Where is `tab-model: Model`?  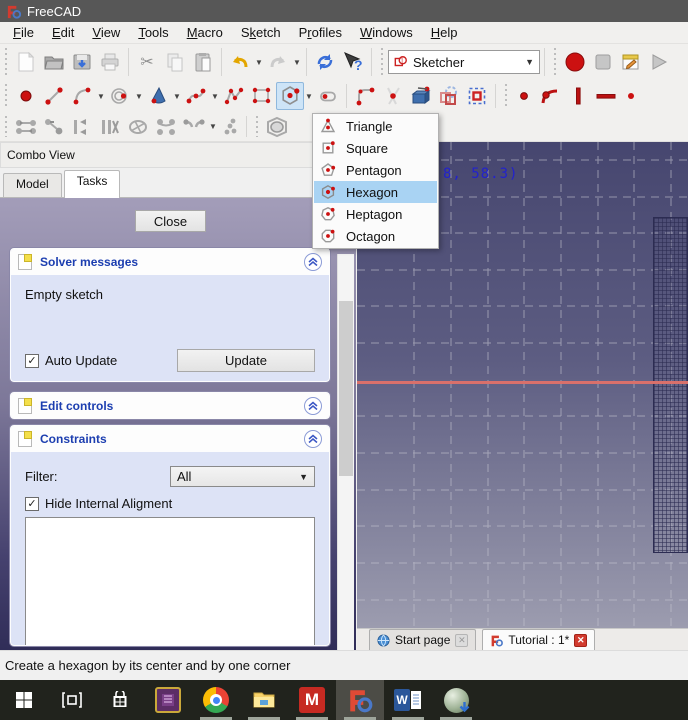 tab-model: Model is located at coordinates (32, 185).